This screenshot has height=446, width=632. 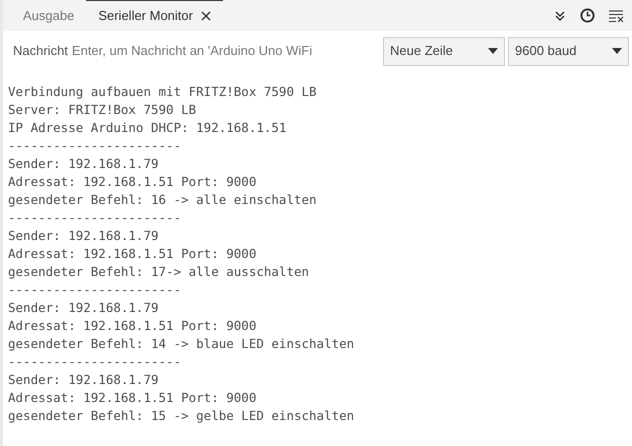 I want to click on close-icon, so click(x=205, y=16).